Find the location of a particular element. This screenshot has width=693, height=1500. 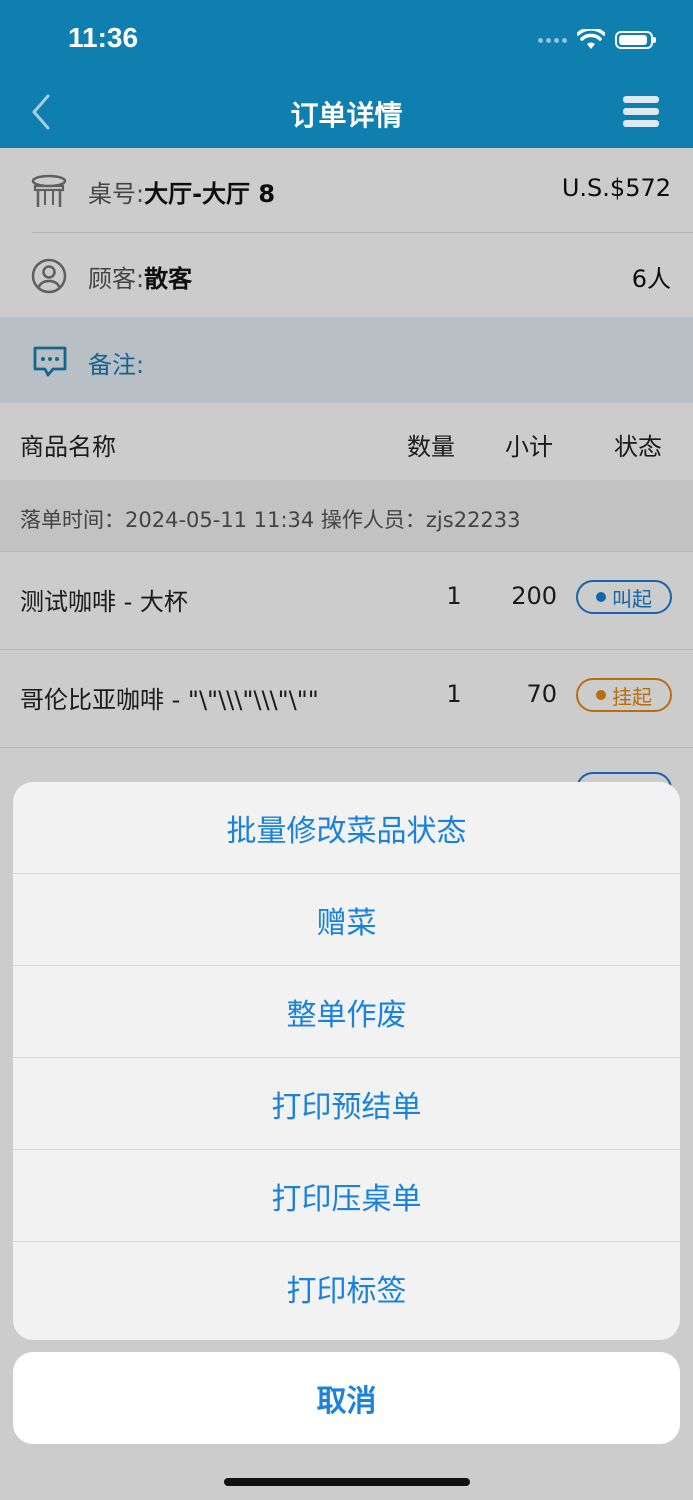

battery-icon is located at coordinates (635, 40).